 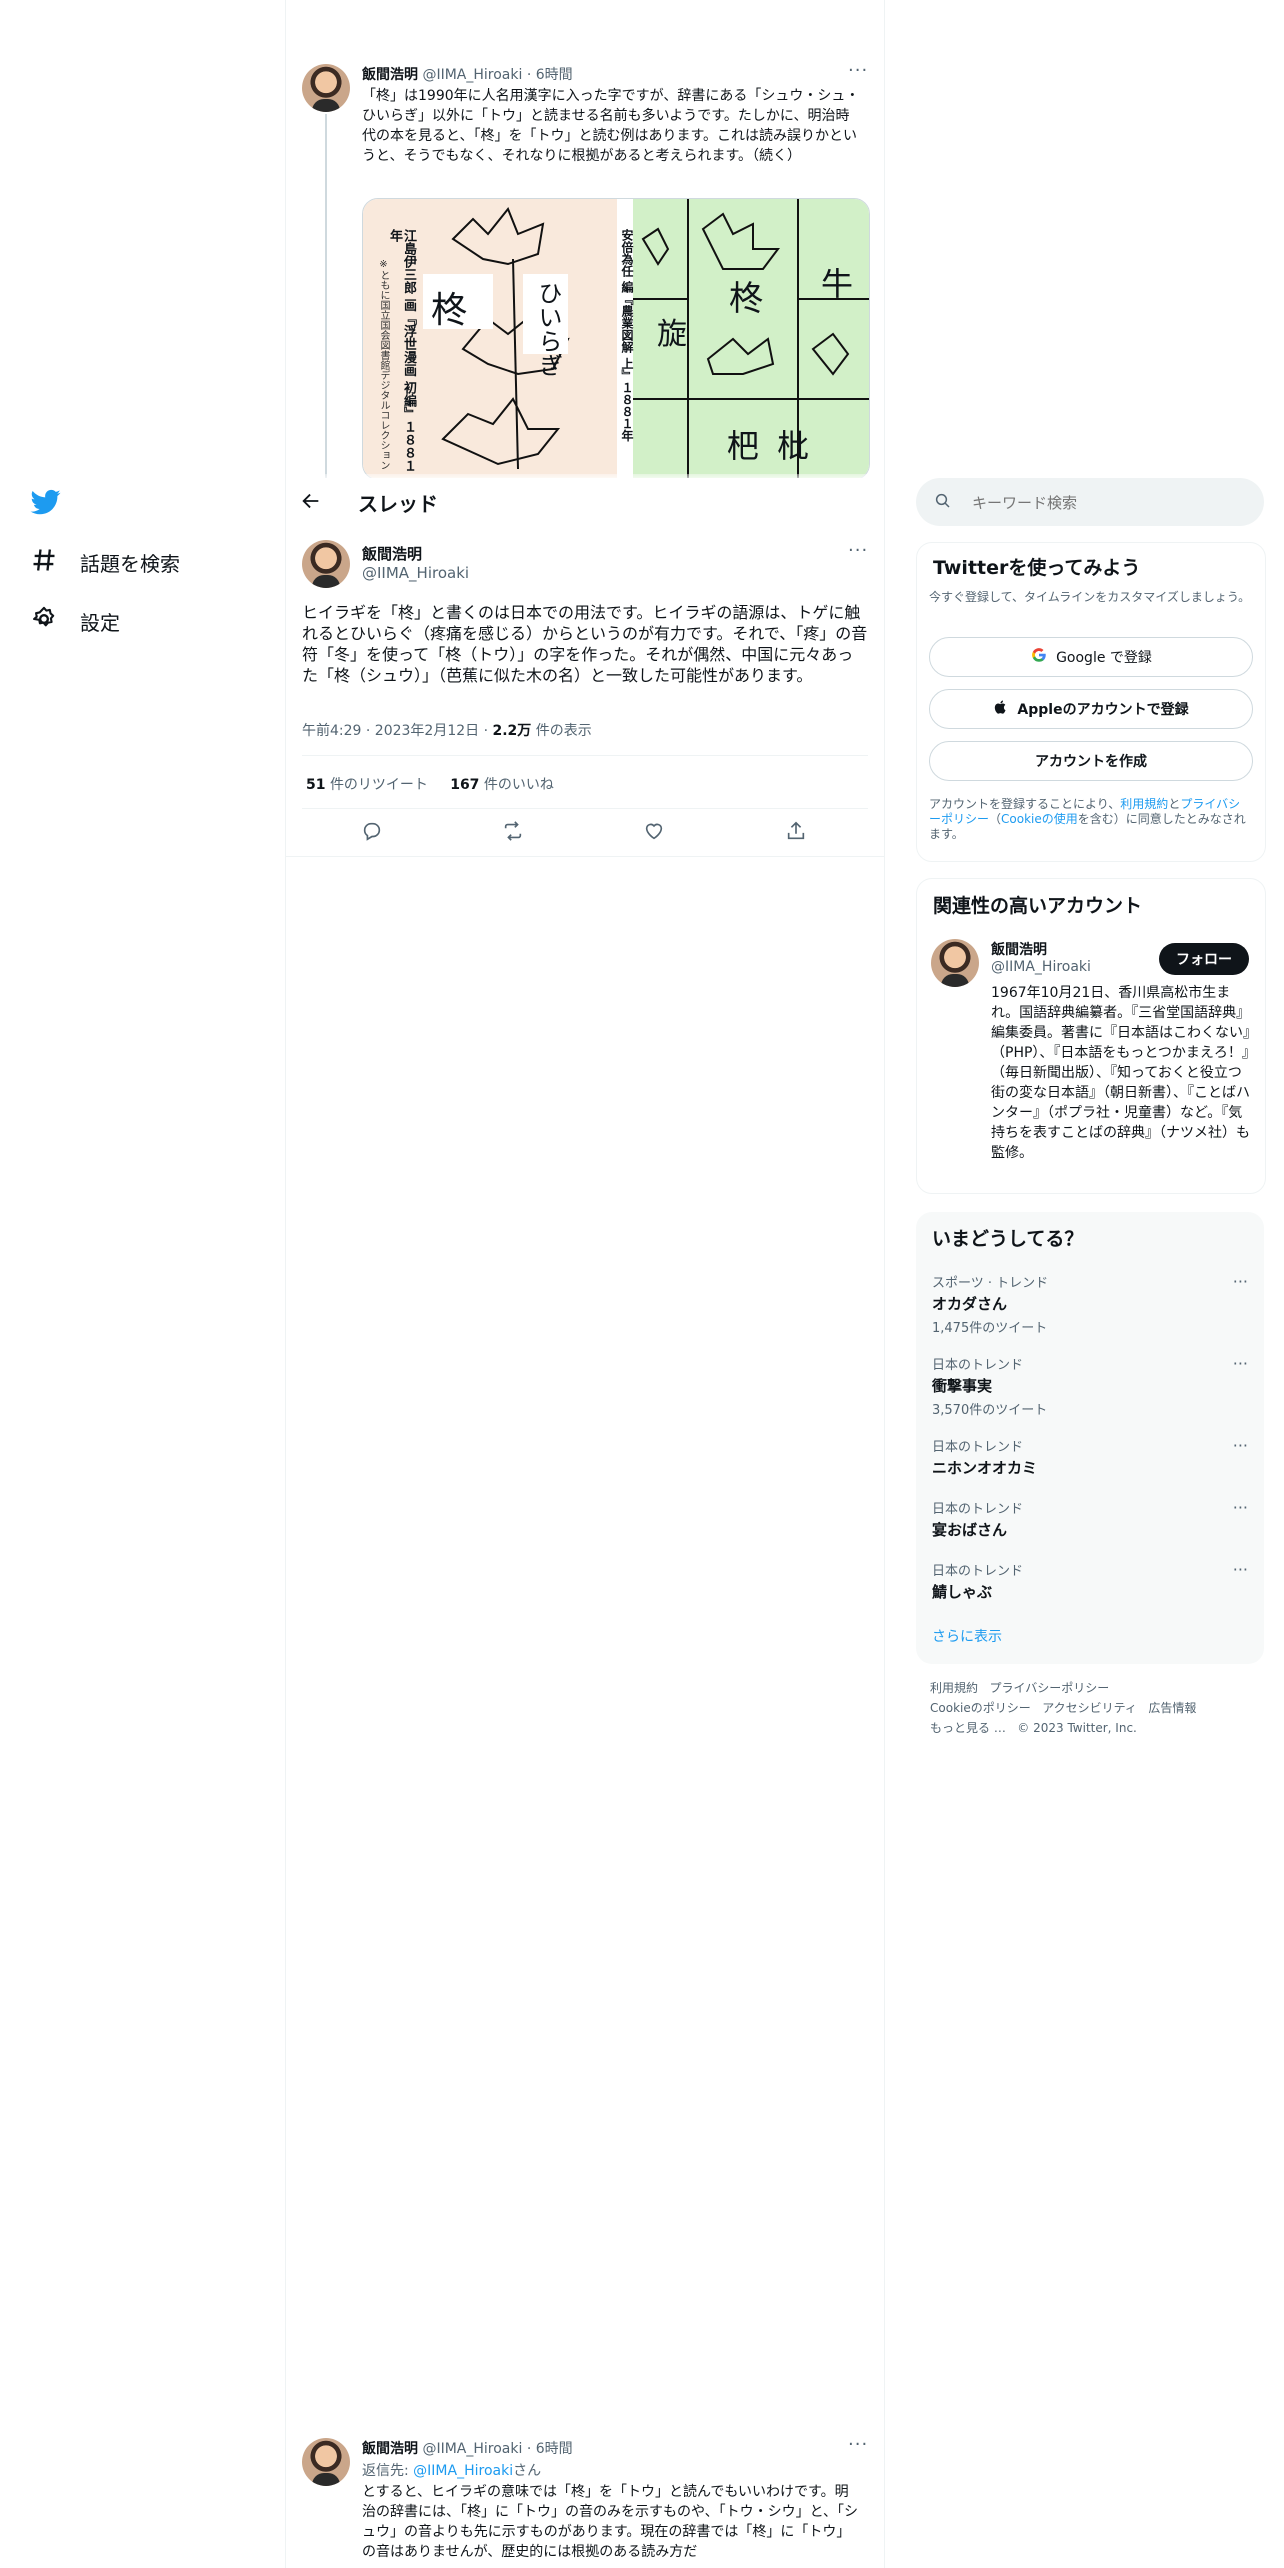 I want to click on likes-stat: 167 件のいいね, so click(x=502, y=785).